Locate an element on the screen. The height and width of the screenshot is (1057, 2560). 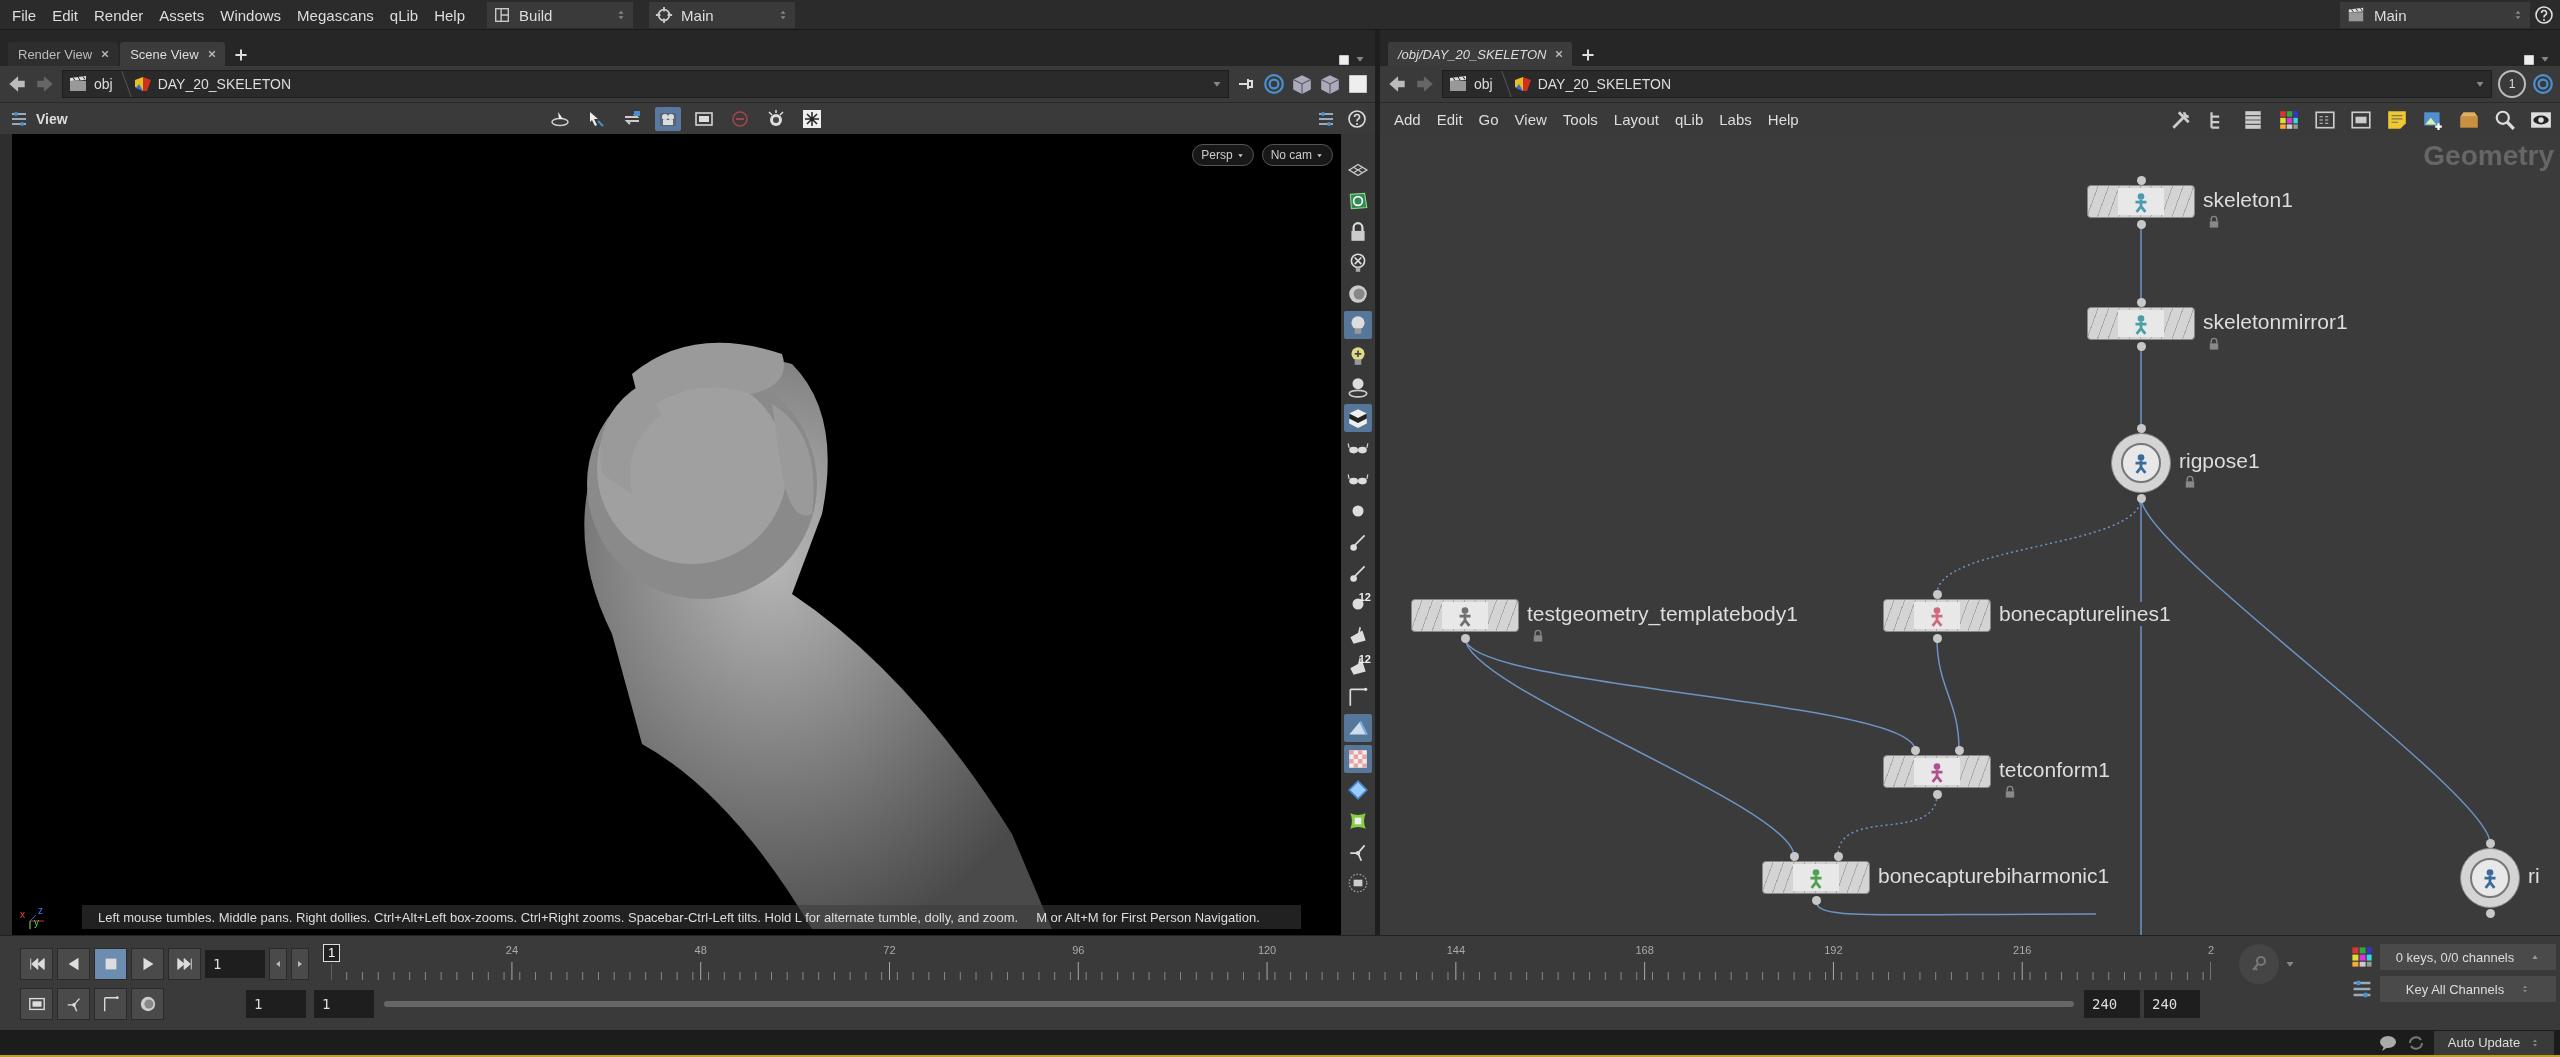
node-name: bonecapturelines1 is located at coordinates (2085, 614).